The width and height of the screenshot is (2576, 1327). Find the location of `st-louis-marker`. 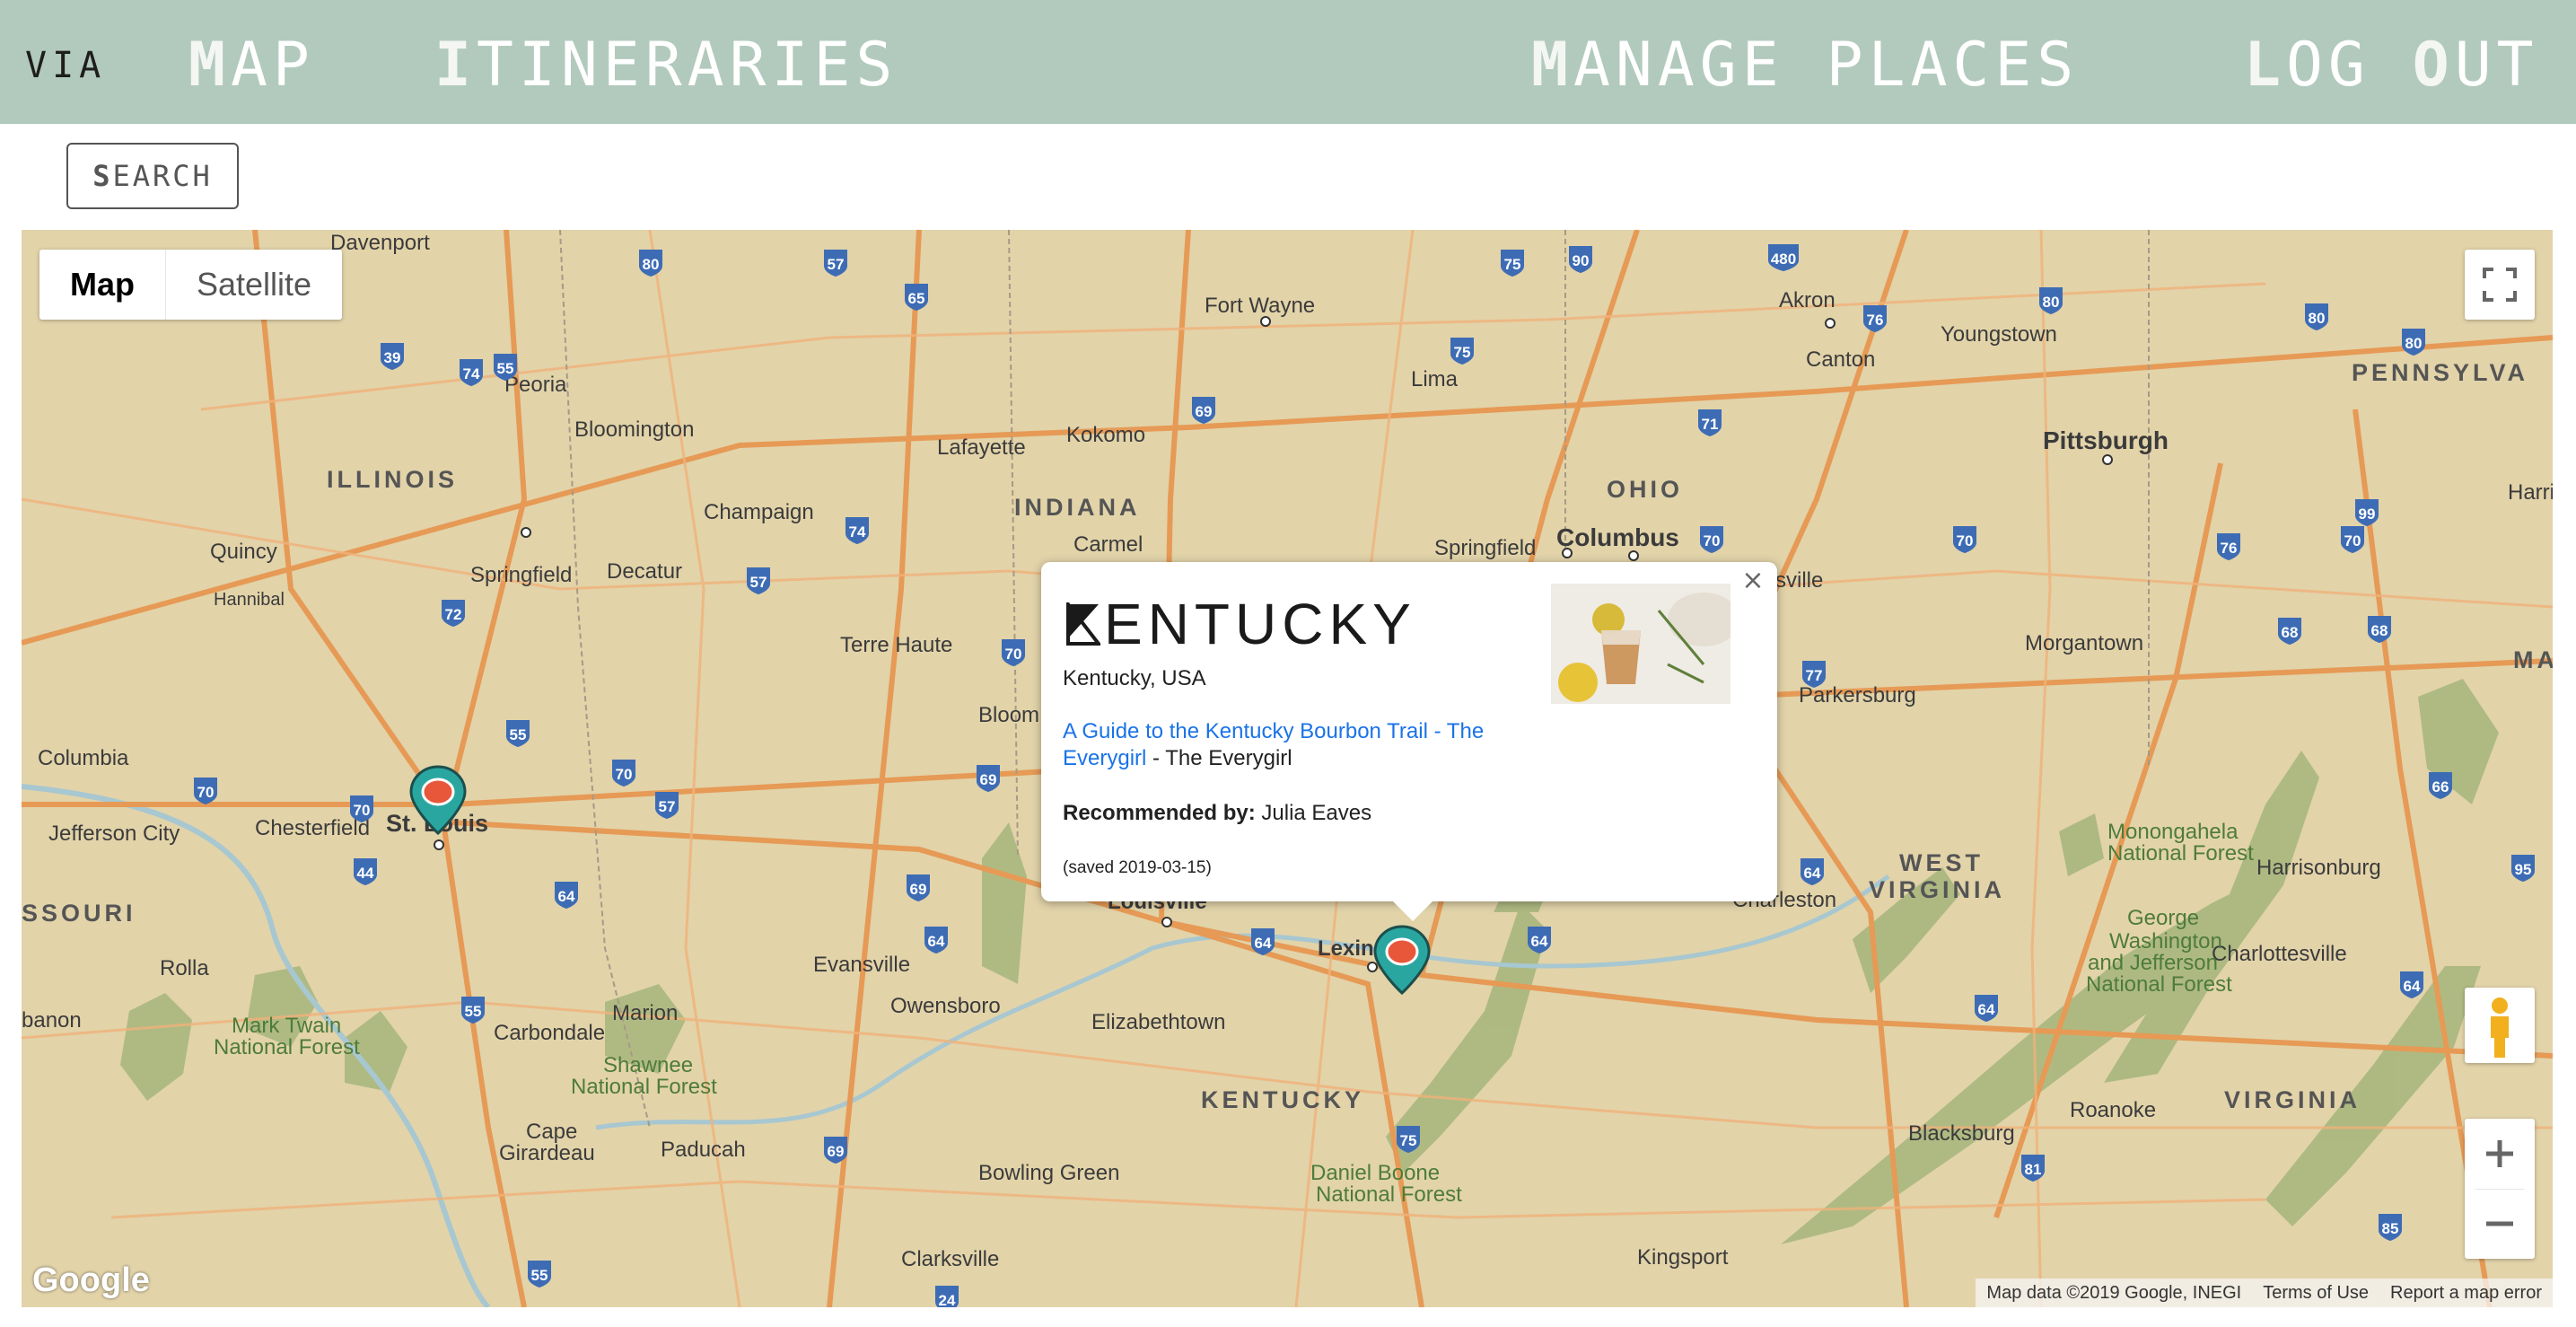

st-louis-marker is located at coordinates (438, 801).